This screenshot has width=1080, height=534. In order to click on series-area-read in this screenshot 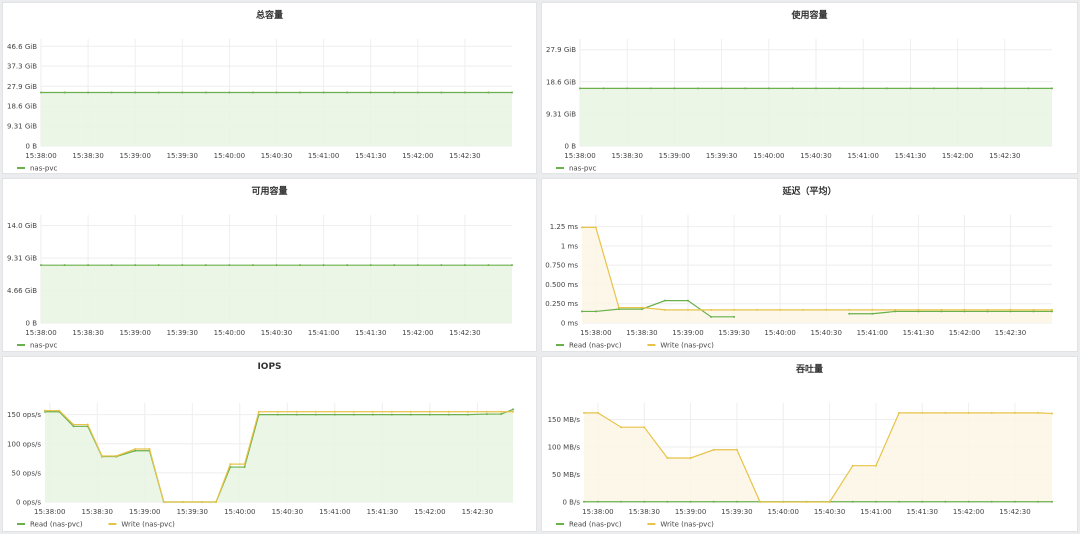, I will do `click(276, 294)`.